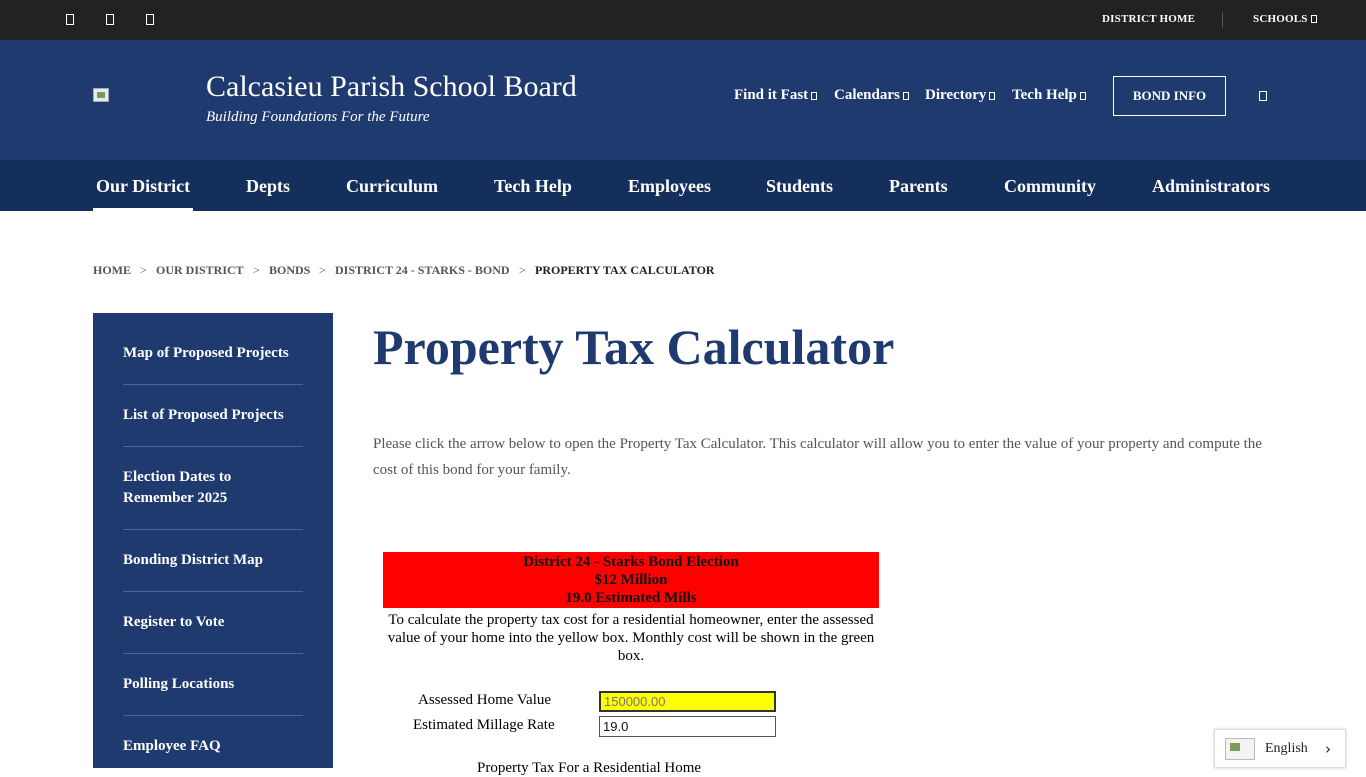 Image resolution: width=1366 pixels, height=777 pixels. I want to click on main-nav-employees: Employees, so click(669, 186).